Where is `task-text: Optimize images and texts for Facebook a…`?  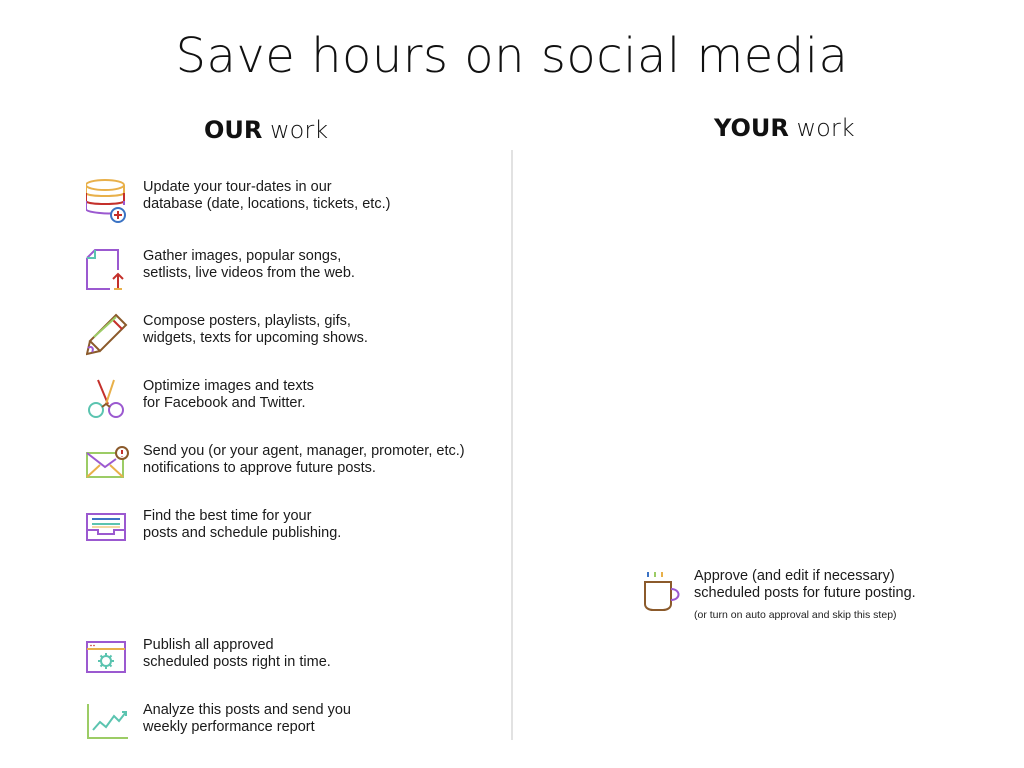
task-text: Optimize images and texts for Facebook a… is located at coordinates (228, 395).